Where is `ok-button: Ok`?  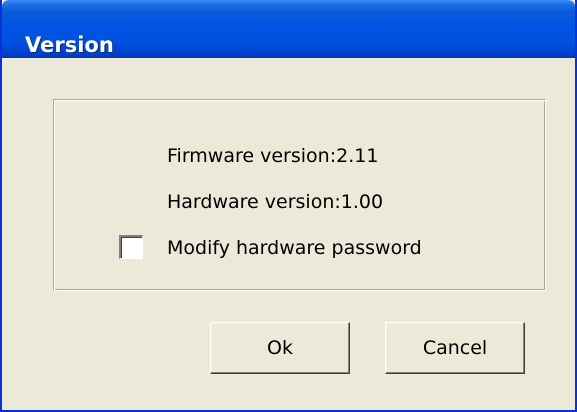 ok-button: Ok is located at coordinates (280, 348).